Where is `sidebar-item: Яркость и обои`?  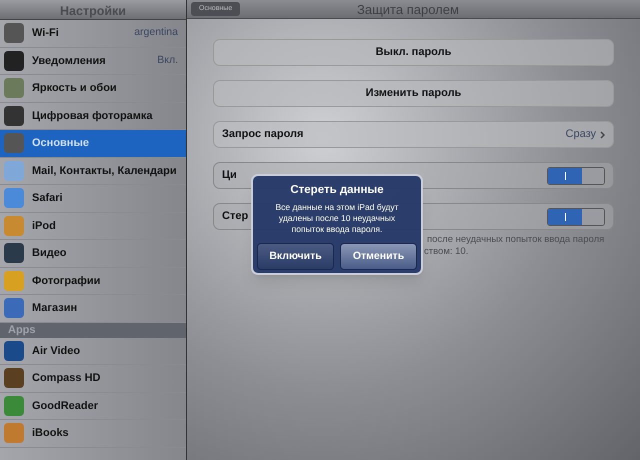
sidebar-item: Яркость и обои is located at coordinates (93, 88).